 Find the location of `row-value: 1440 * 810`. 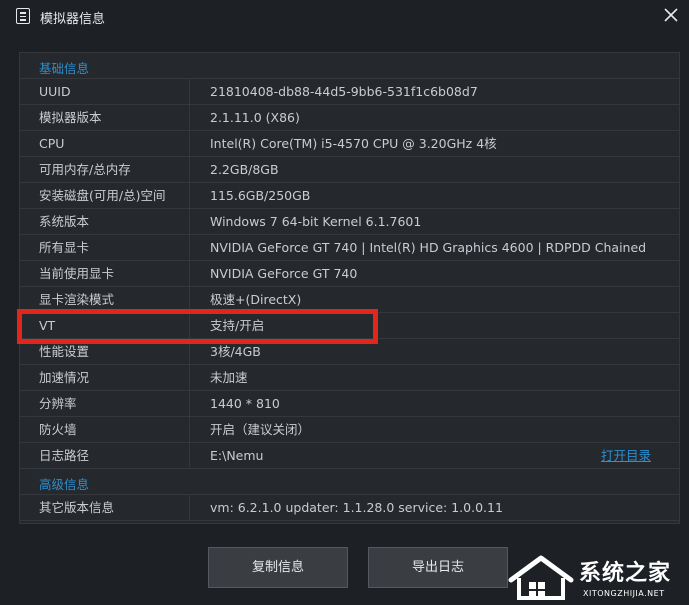

row-value: 1440 * 810 is located at coordinates (245, 403).